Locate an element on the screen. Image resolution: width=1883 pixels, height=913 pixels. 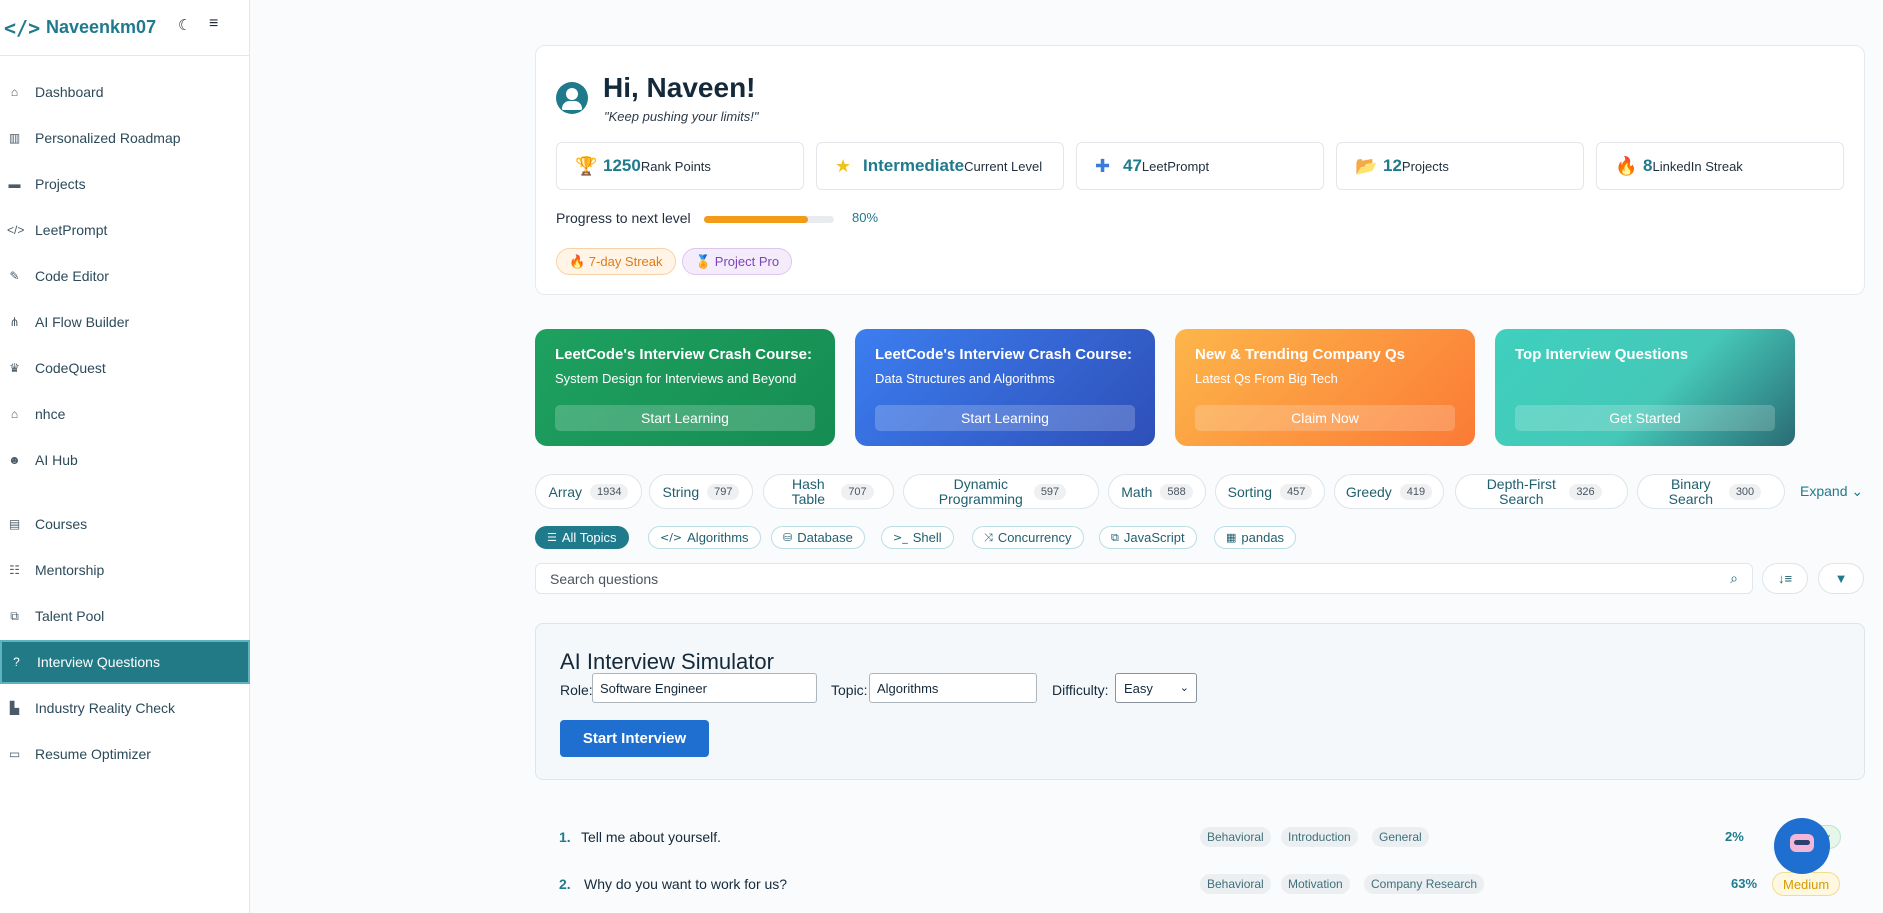
difficulty-select: Easy ⌄ is located at coordinates (1156, 688).